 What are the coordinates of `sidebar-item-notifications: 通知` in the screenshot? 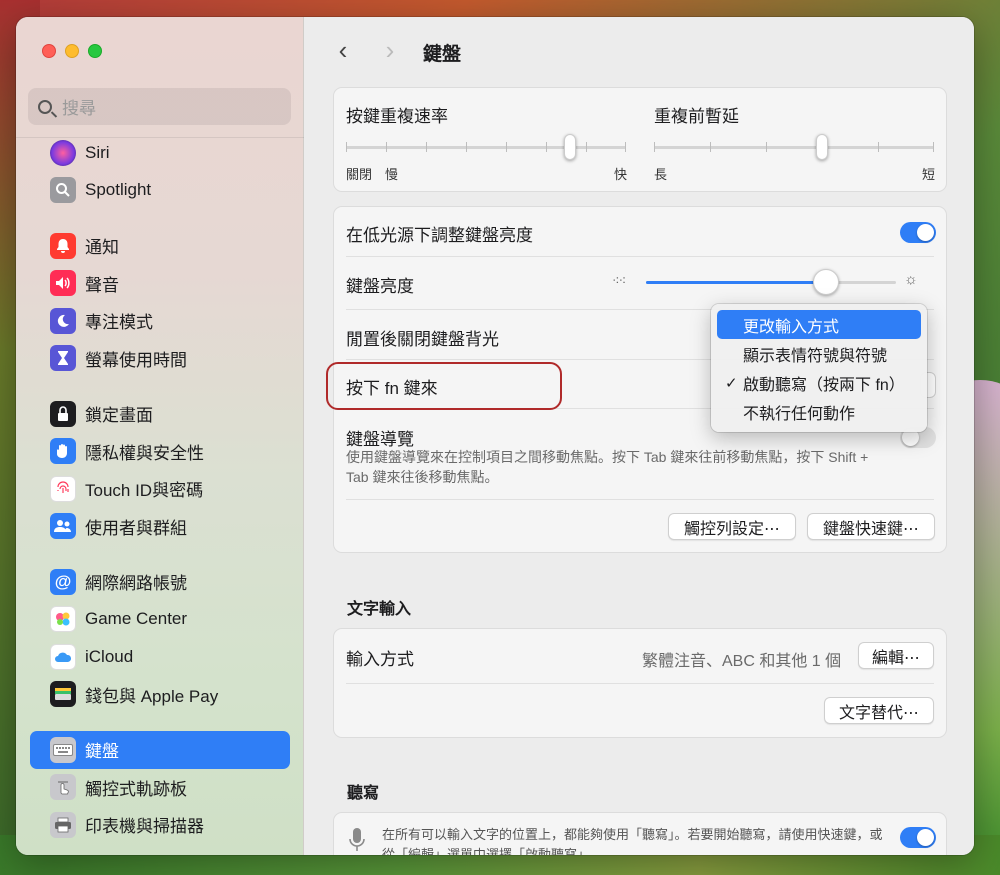 It's located at (160, 246).